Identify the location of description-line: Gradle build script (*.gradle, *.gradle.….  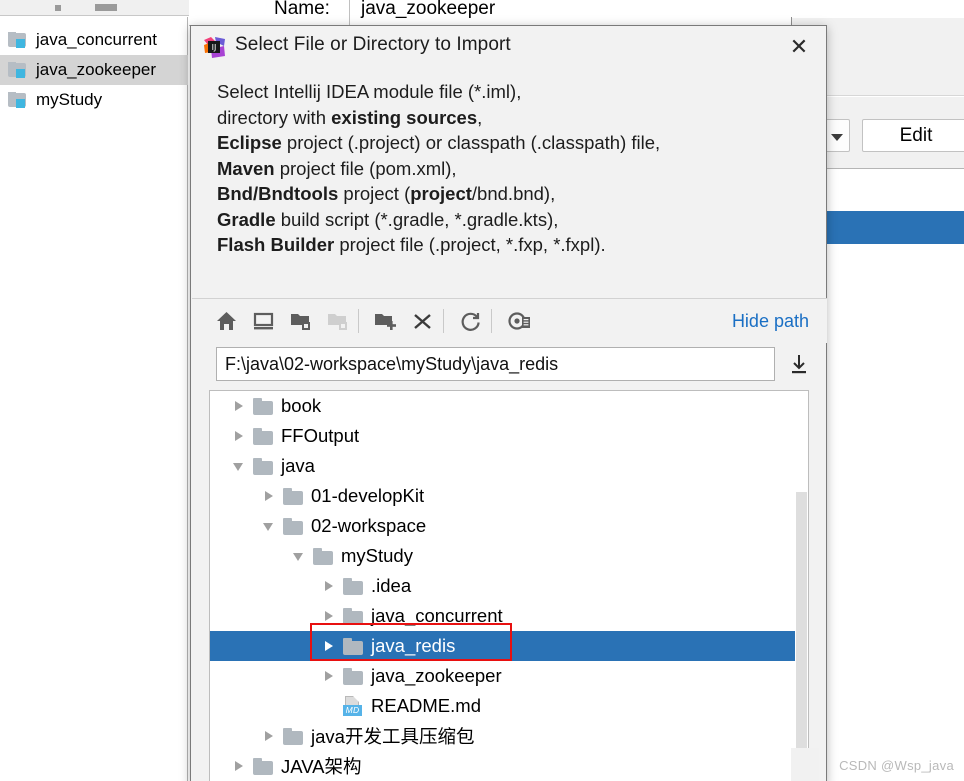
(388, 219).